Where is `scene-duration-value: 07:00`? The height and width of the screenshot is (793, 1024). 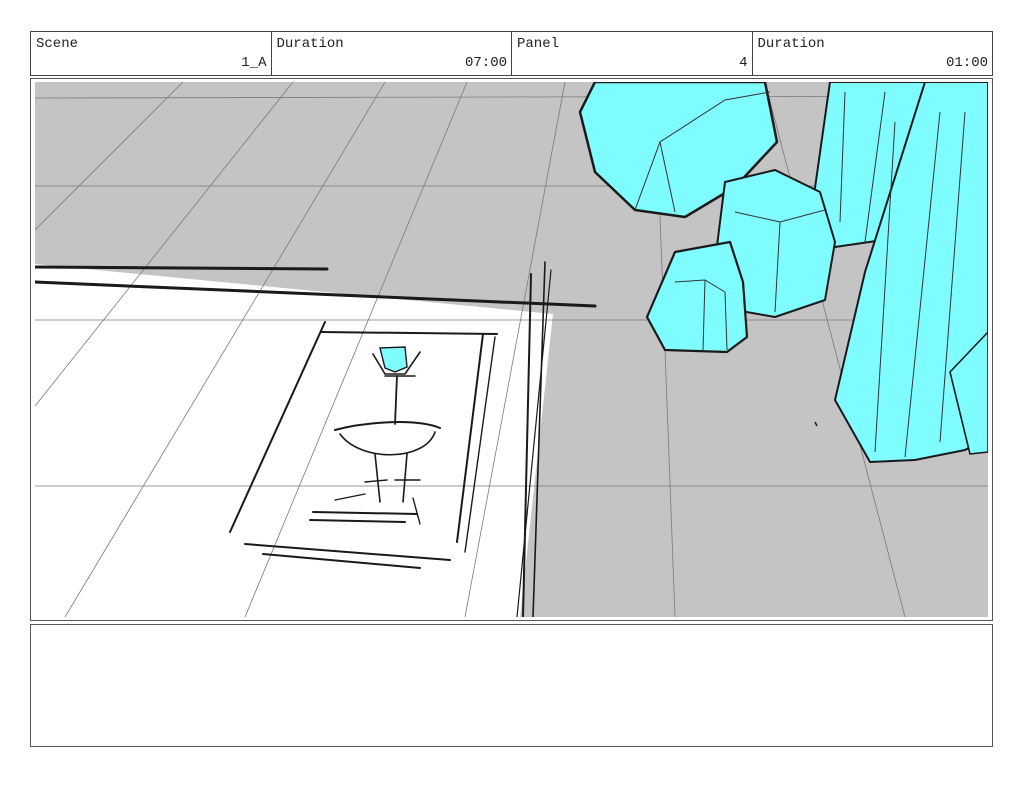
scene-duration-value: 07:00 is located at coordinates (485, 63).